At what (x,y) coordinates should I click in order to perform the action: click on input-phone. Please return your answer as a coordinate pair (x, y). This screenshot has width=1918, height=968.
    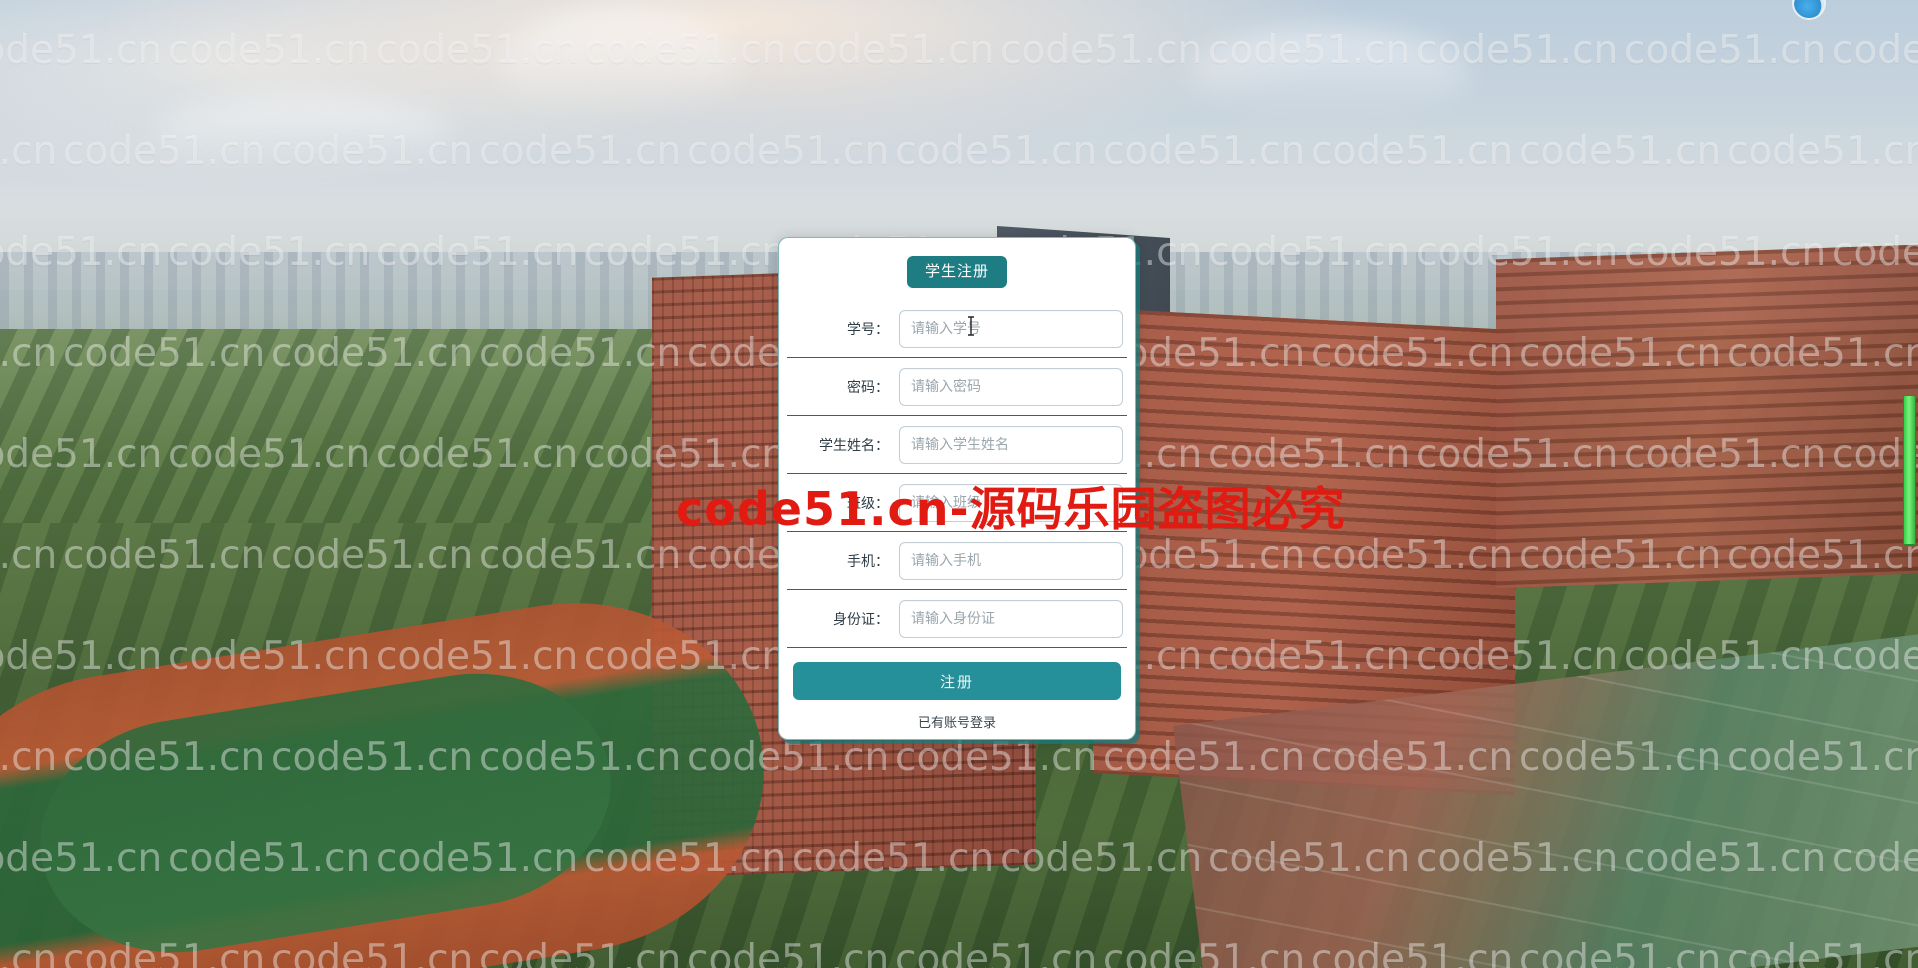
    Looking at the image, I should click on (1011, 560).